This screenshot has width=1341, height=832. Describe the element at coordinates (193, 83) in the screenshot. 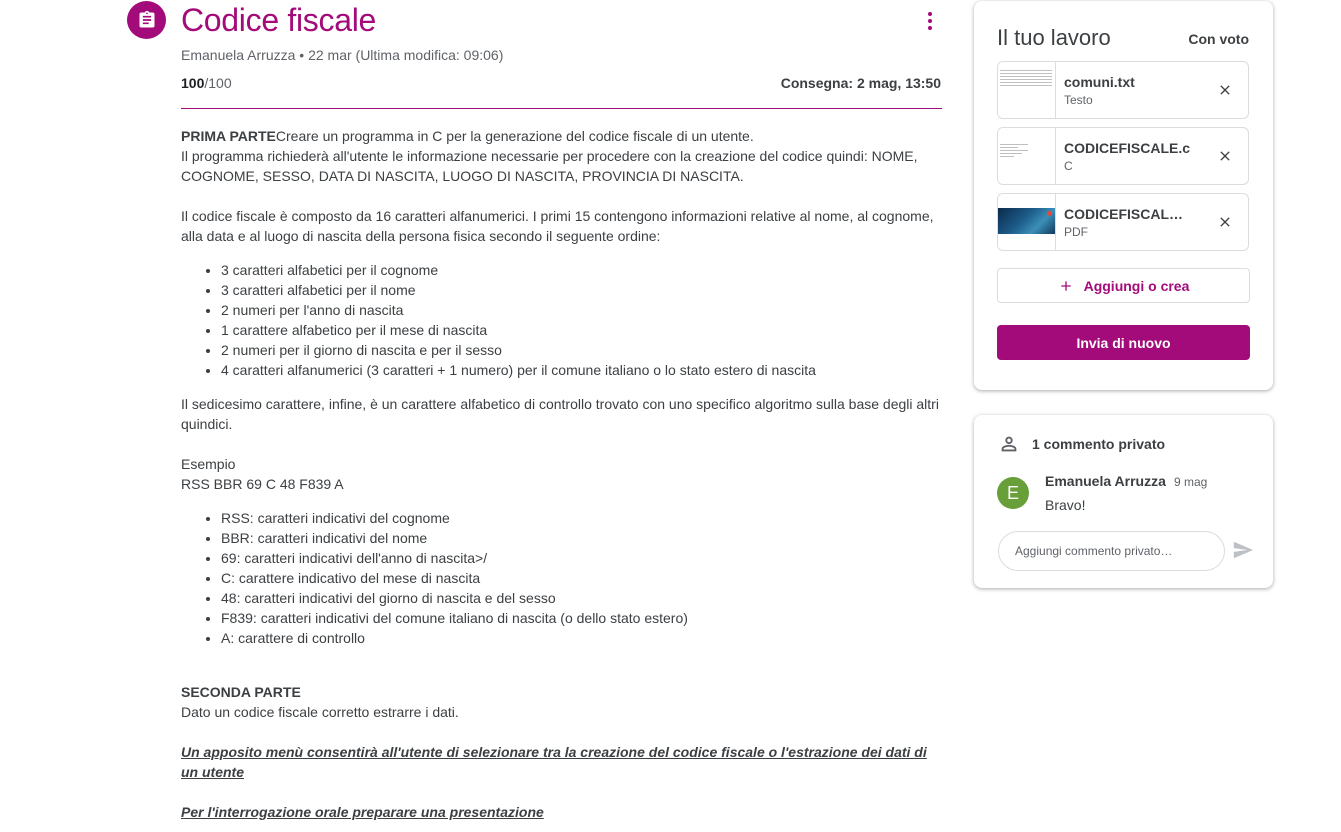

I see `points-earned: 100` at that location.